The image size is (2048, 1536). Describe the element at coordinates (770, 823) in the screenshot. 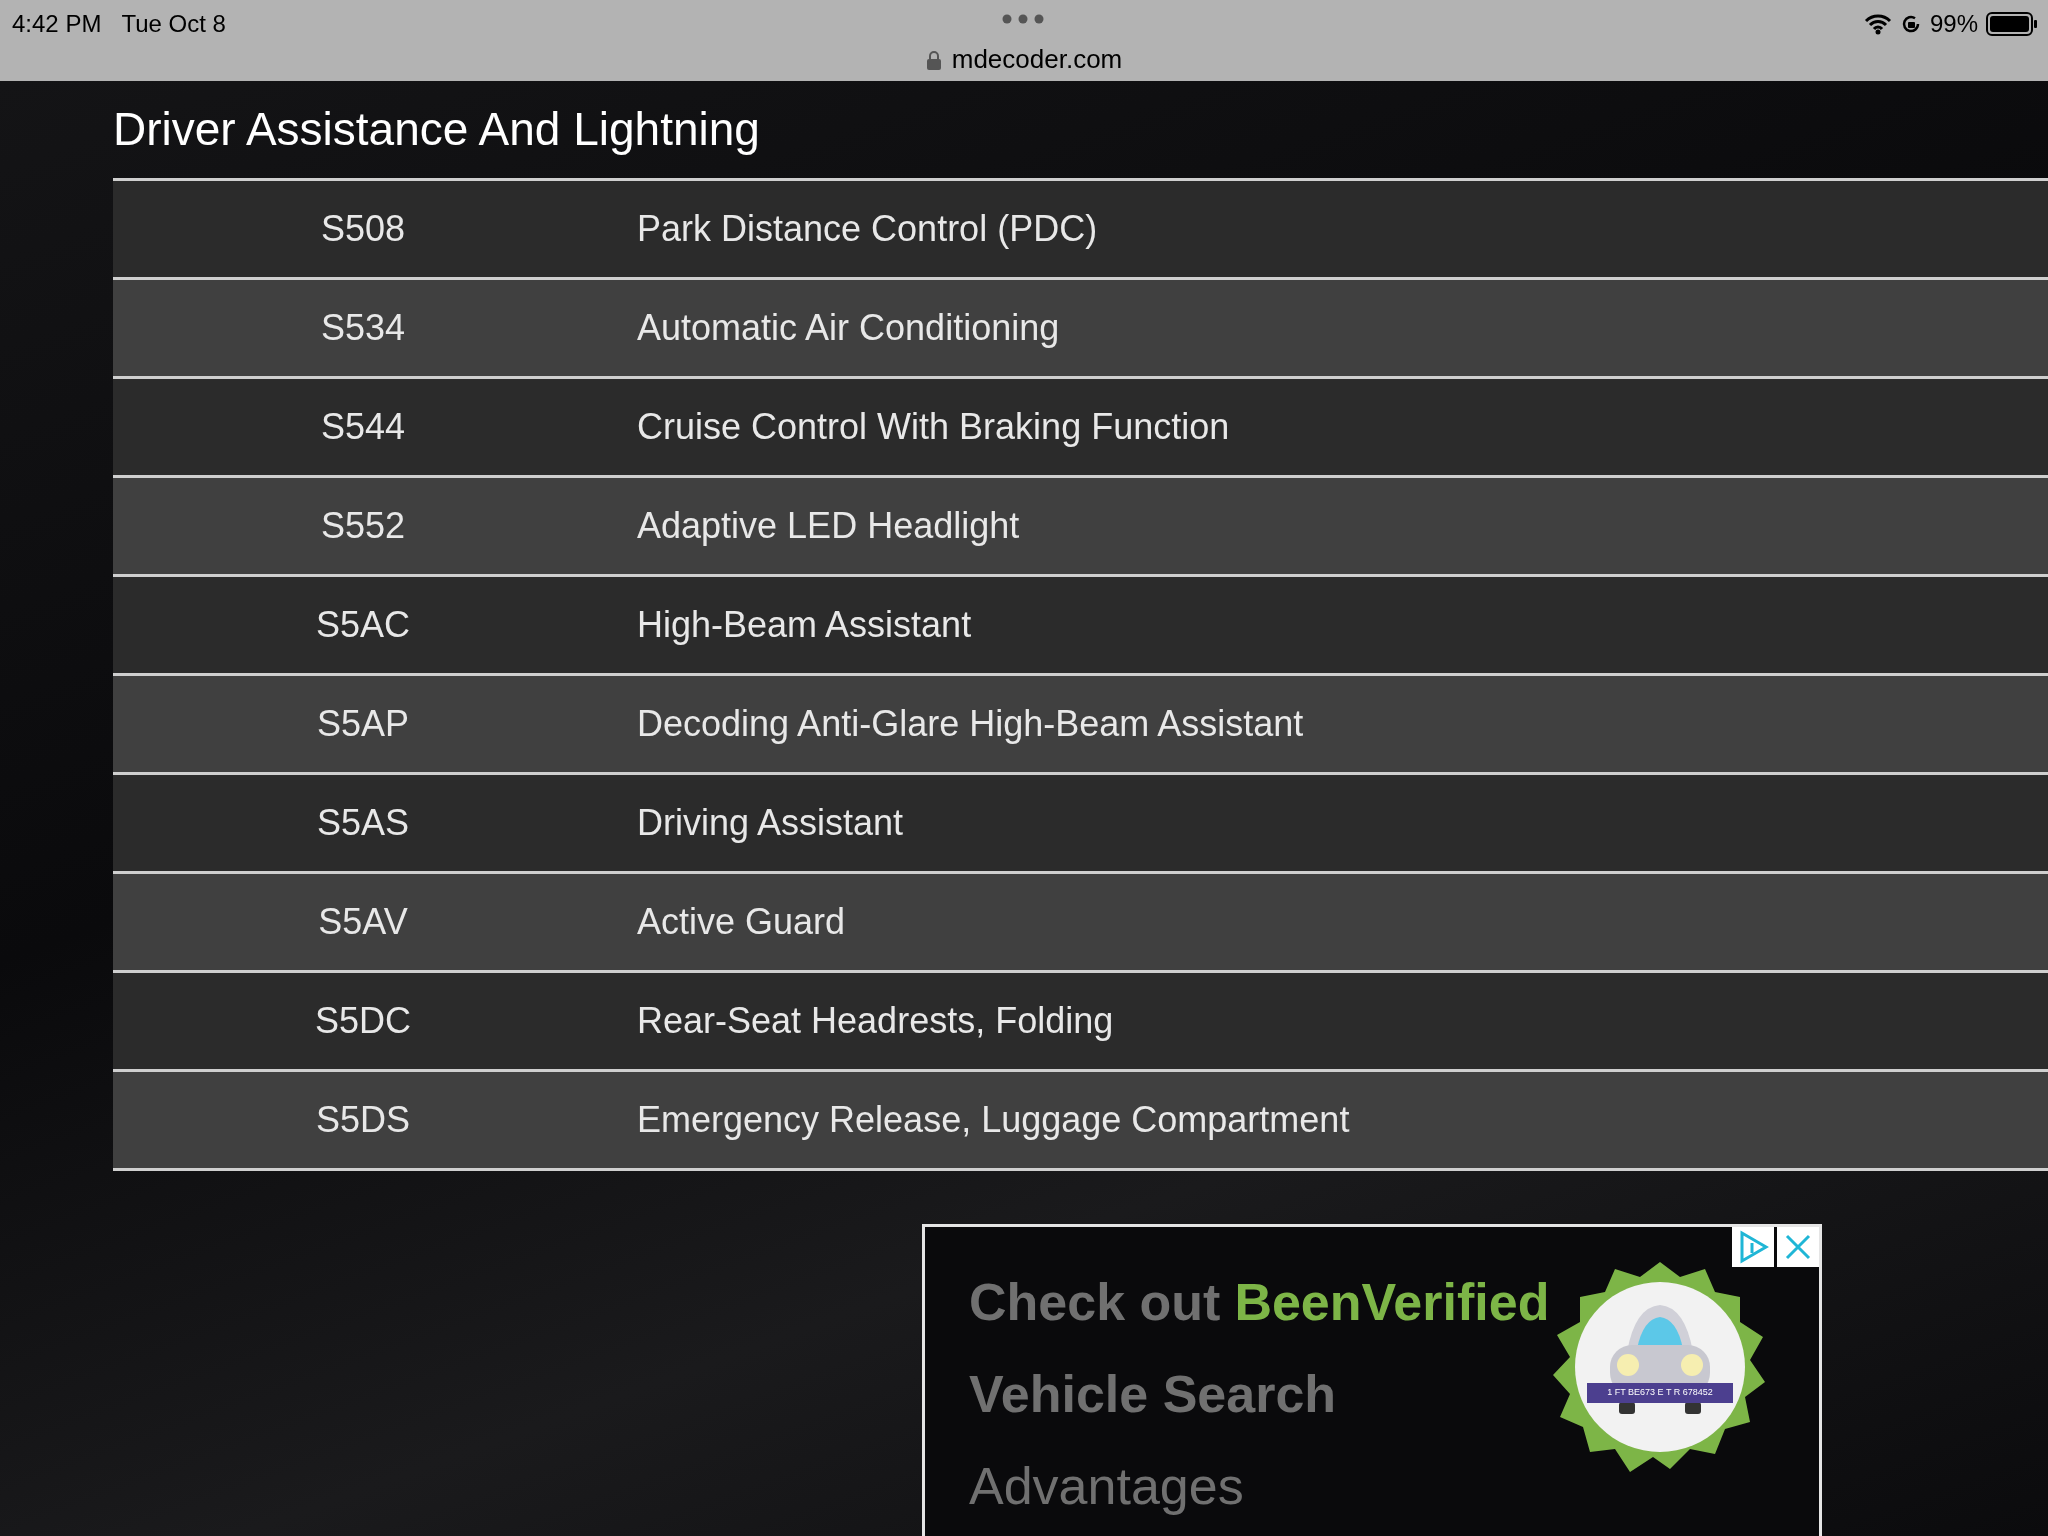

I see `description-cell-text: Driving Assistant` at that location.